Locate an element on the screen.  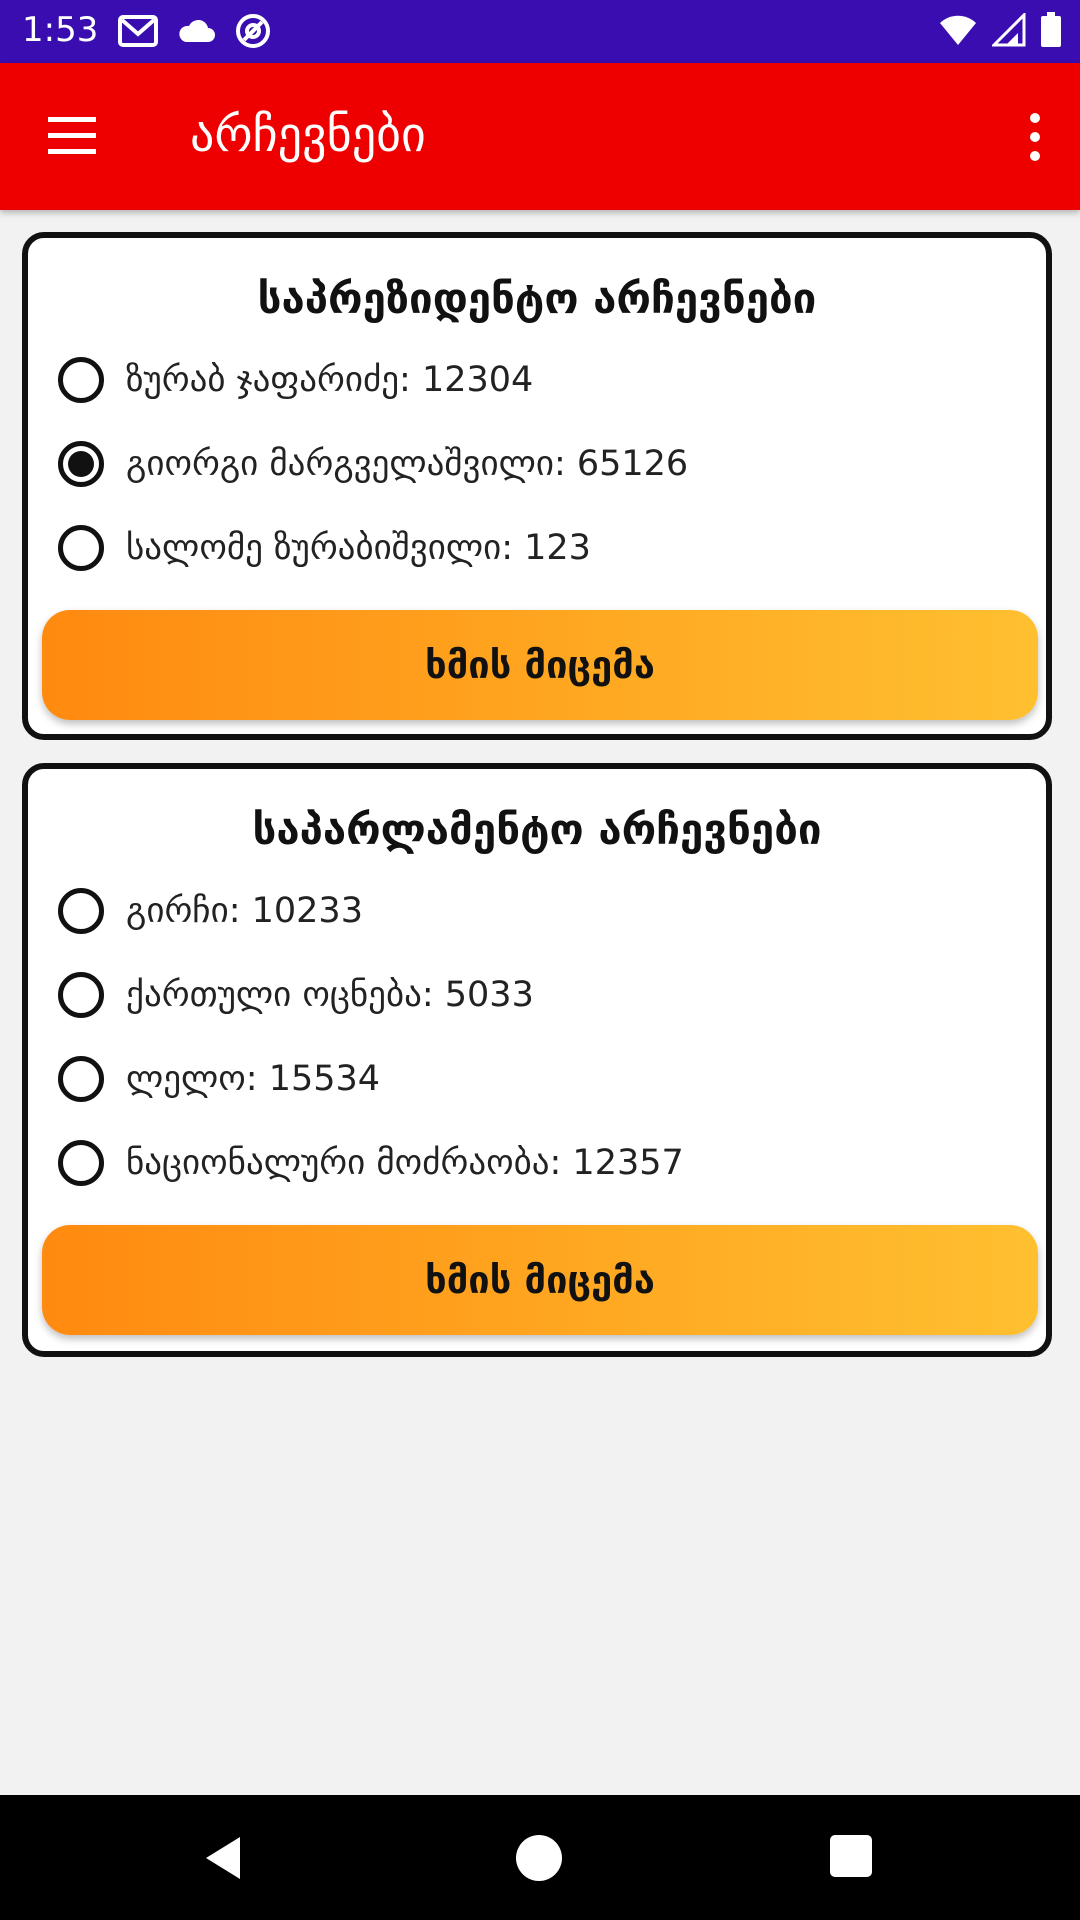
presidential-option-2: გიორგი მარგველაშვილი: 65126 is located at coordinates (373, 464).